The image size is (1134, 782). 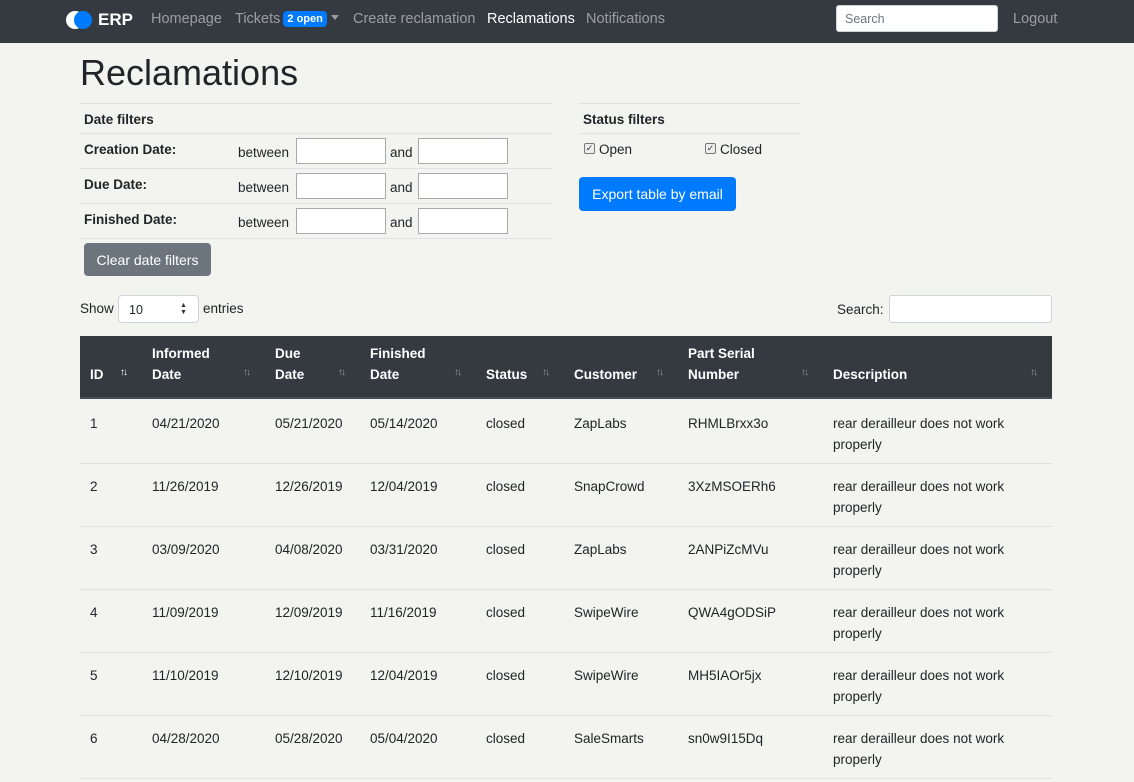 I want to click on open-label: Open, so click(x=616, y=149).